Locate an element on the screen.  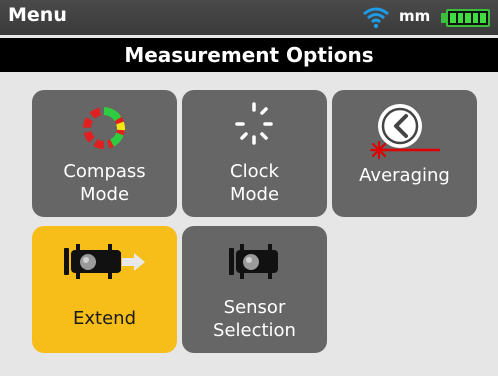
compass-mode-label: Compass Mode is located at coordinates (104, 183).